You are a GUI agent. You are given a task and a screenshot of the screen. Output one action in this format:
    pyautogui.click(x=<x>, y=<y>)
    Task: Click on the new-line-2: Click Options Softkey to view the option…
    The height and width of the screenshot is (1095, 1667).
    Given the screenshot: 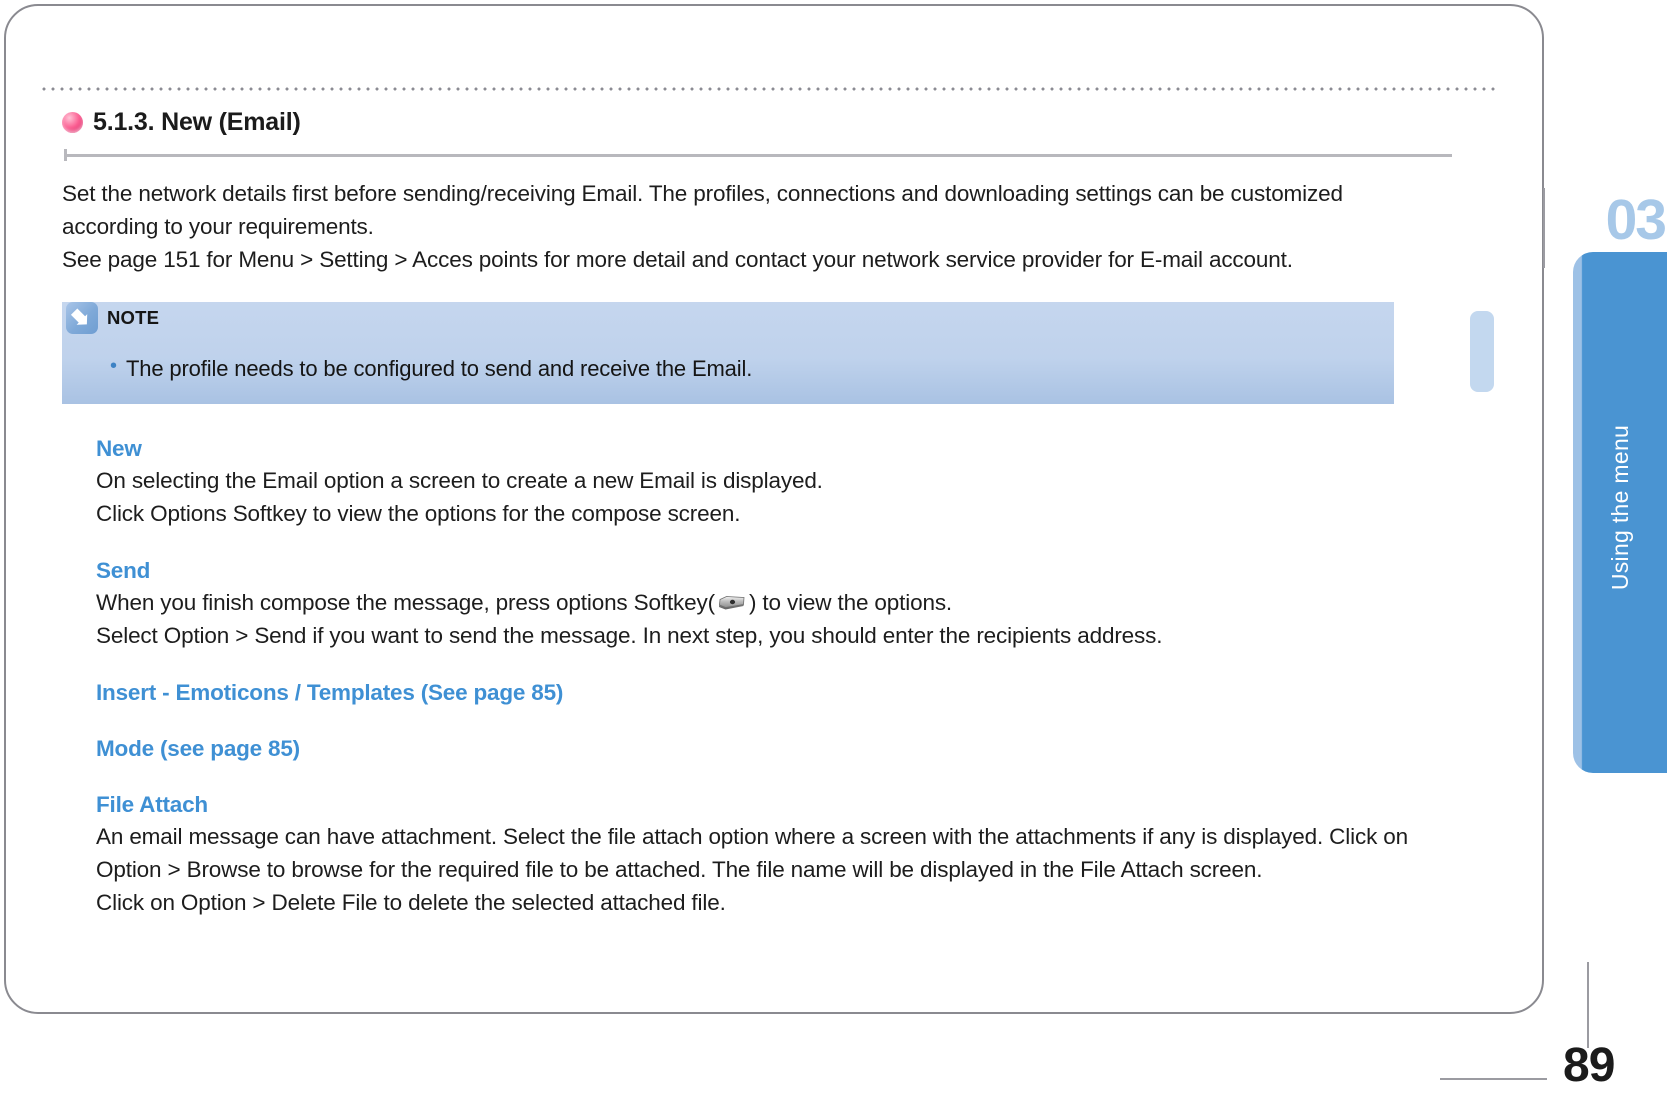 What is the action you would take?
    pyautogui.click(x=418, y=513)
    